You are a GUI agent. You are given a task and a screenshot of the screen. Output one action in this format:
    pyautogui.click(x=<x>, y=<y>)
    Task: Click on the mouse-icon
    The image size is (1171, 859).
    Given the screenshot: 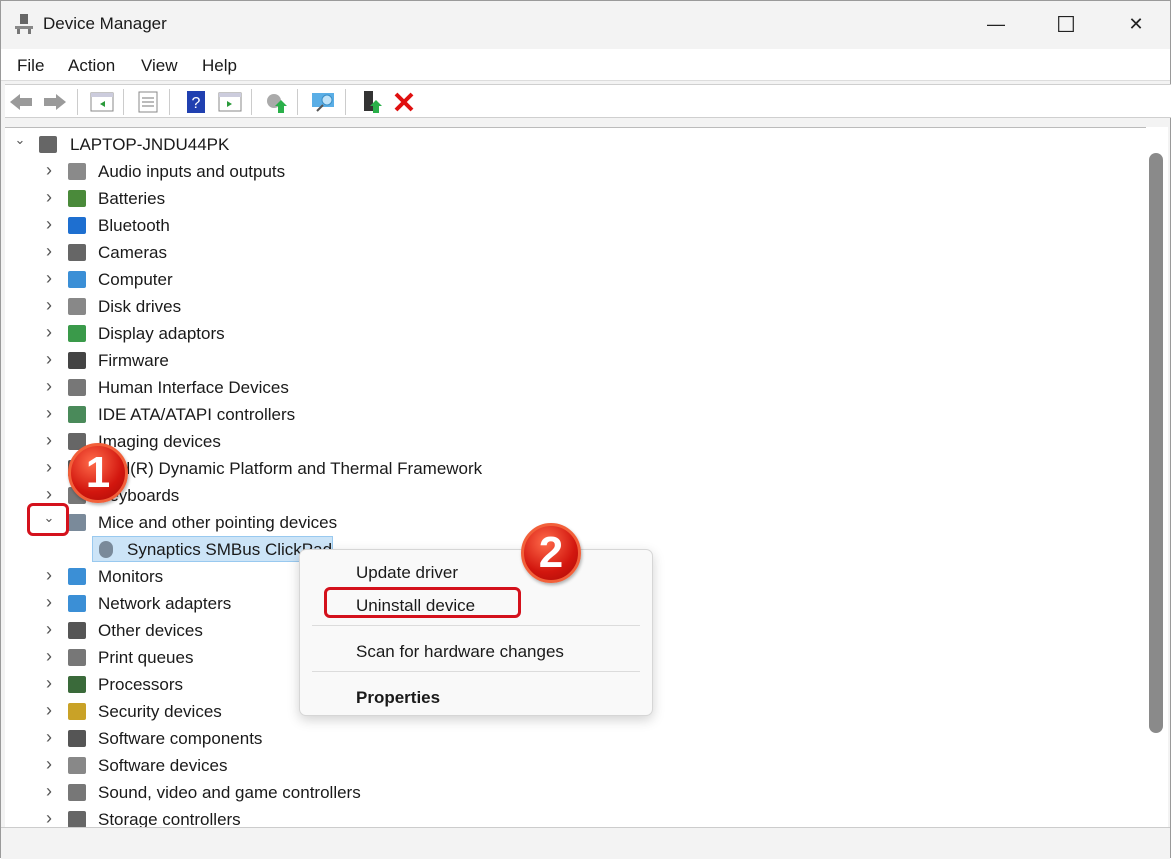 What is the action you would take?
    pyautogui.click(x=106, y=549)
    